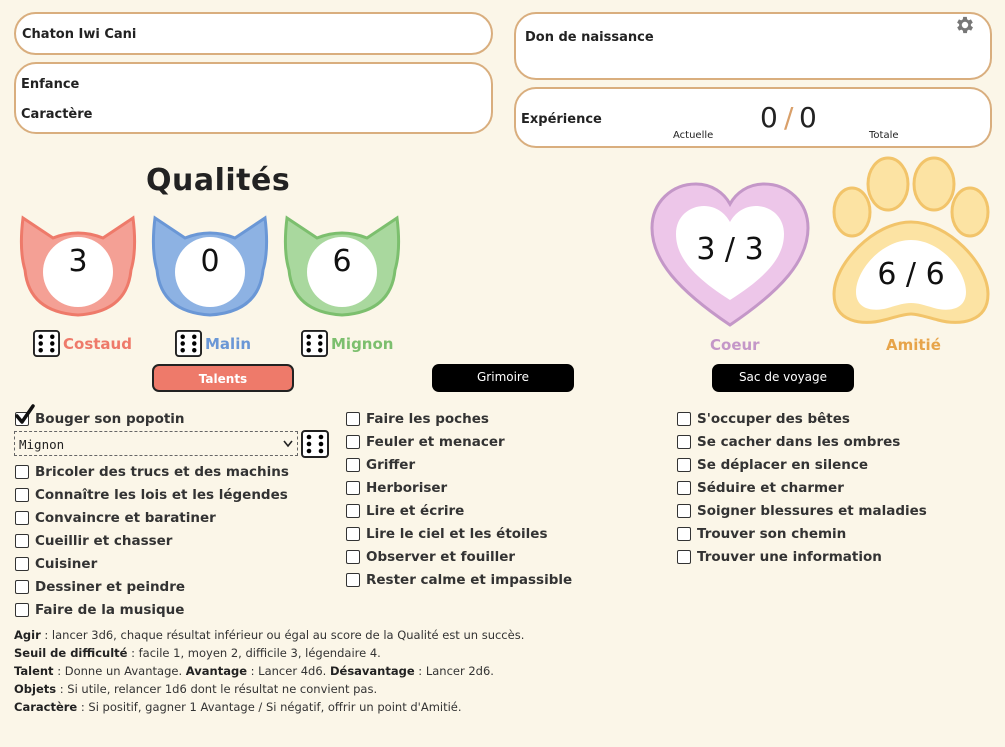 This screenshot has height=747, width=1005. What do you see at coordinates (812, 511) in the screenshot?
I see `talent-label: Soigner blessures et maladies` at bounding box center [812, 511].